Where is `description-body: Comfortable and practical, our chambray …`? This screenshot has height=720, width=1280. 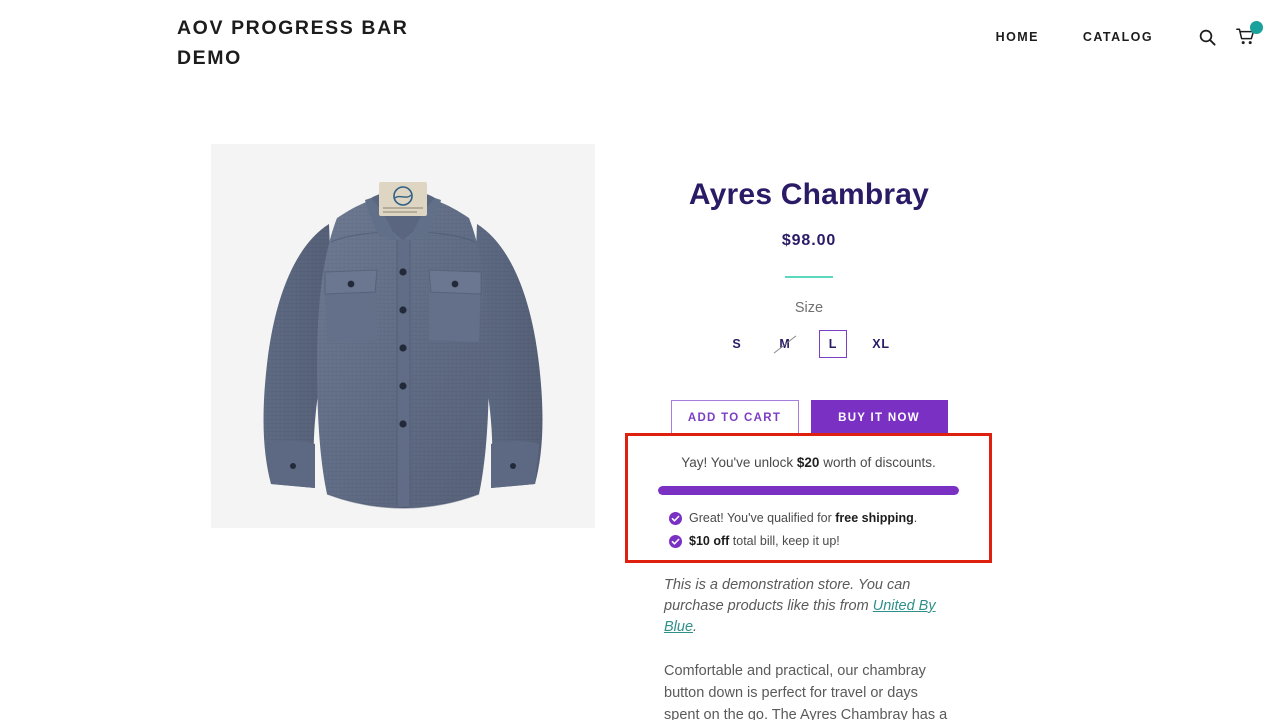 description-body: Comfortable and practical, our chambray … is located at coordinates (806, 691).